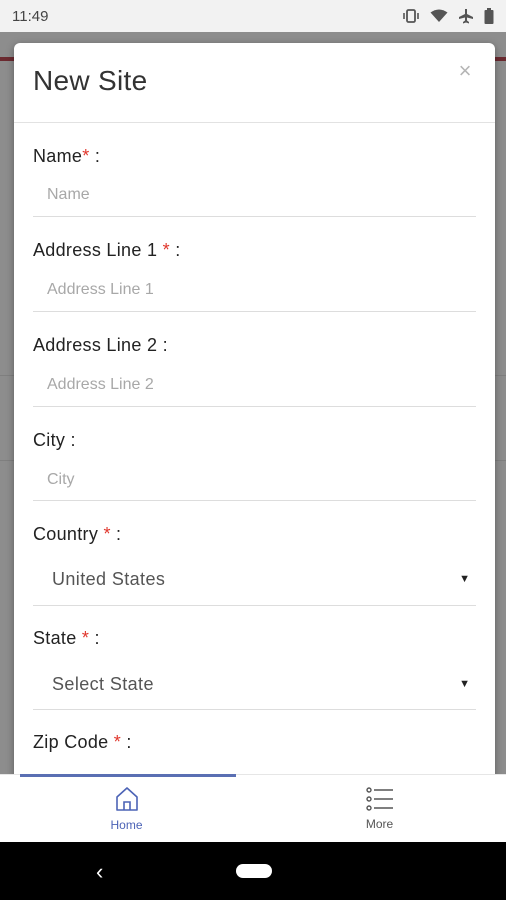 This screenshot has width=506, height=900. What do you see at coordinates (465, 71) in the screenshot?
I see `close-button: ×` at bounding box center [465, 71].